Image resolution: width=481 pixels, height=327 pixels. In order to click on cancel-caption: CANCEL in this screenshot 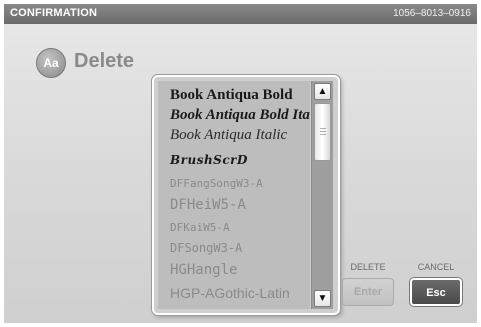, I will do `click(436, 267)`.